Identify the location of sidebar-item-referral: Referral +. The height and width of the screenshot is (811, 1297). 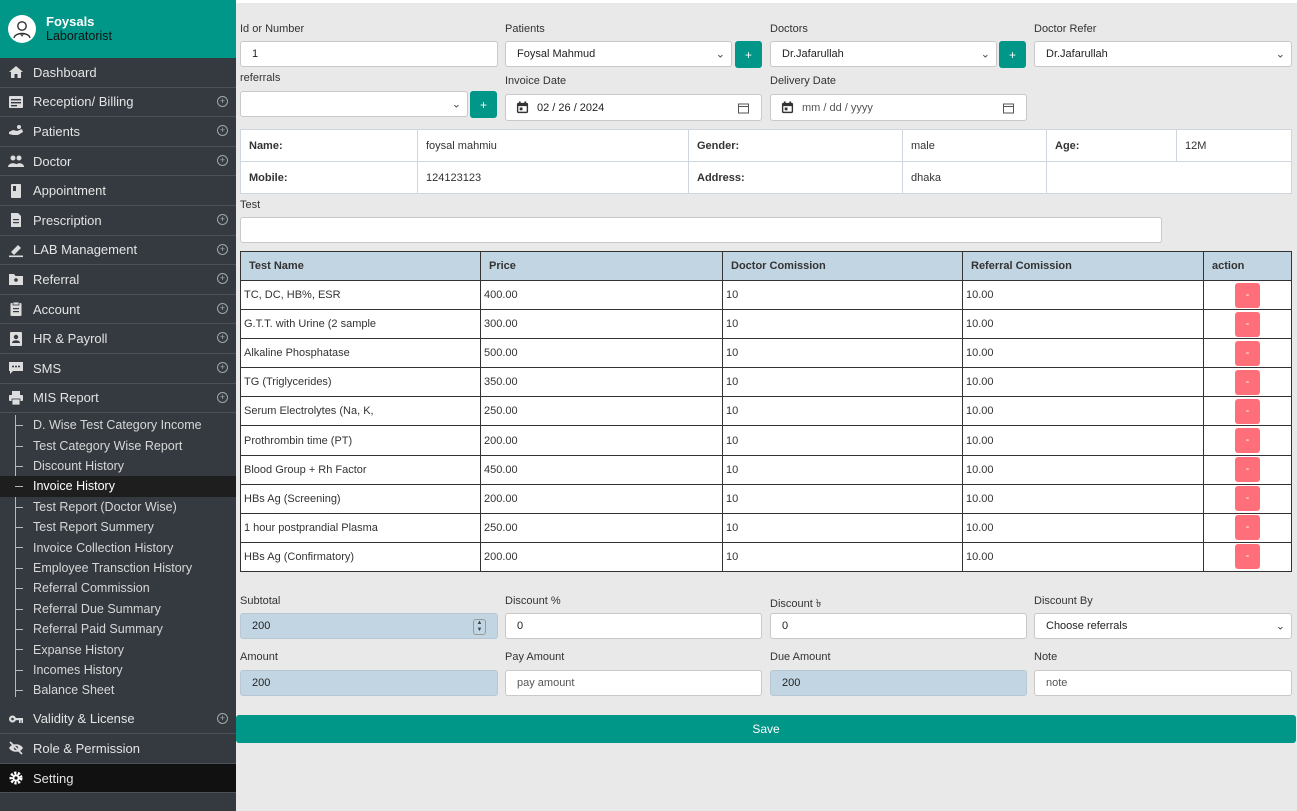
(118, 280).